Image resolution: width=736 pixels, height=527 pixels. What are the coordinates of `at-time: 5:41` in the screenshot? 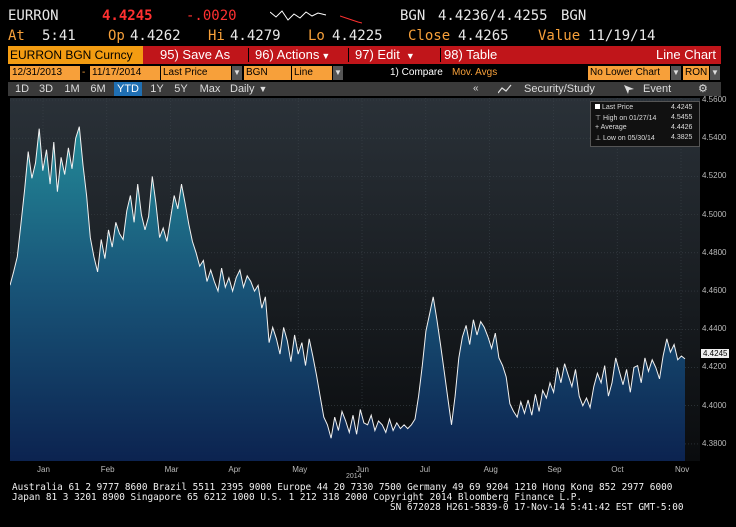 It's located at (59, 36).